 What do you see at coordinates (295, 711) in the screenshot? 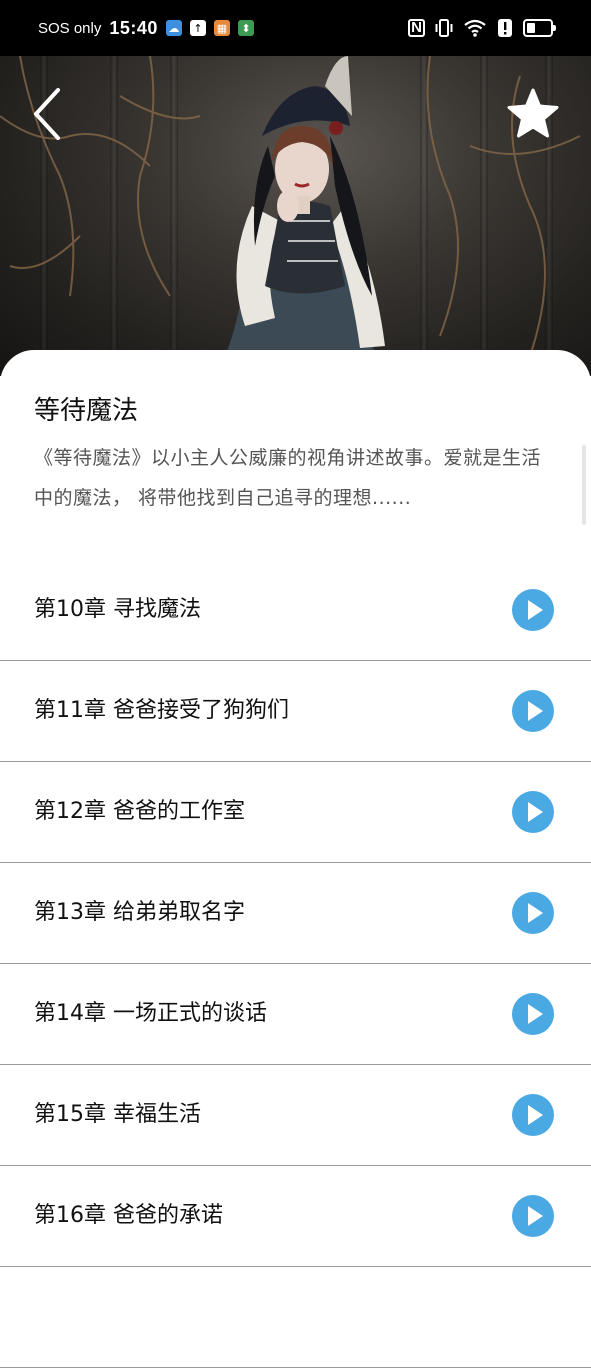
I see `chapter-item: 第11章 爸爸接受了狗狗们` at bounding box center [295, 711].